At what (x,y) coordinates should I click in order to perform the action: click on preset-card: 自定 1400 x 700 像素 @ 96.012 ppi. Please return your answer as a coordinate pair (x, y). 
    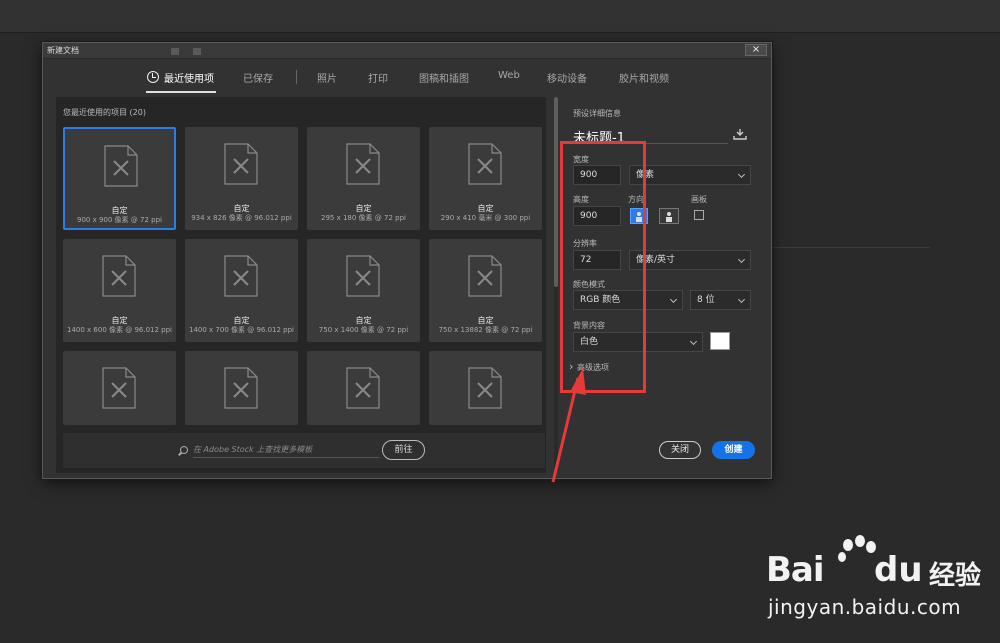
    Looking at the image, I should click on (241, 290).